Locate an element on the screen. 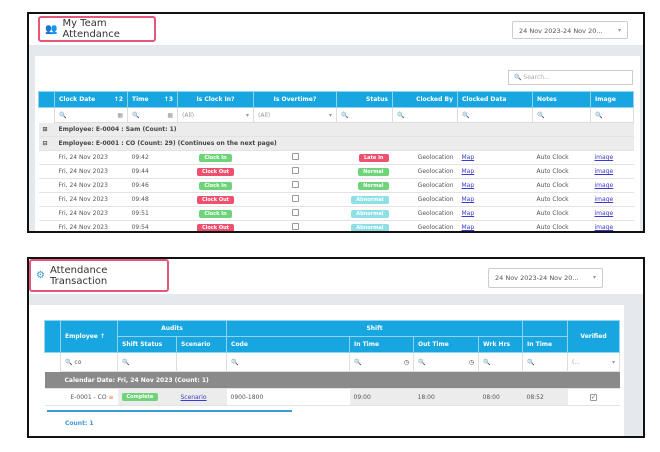 This screenshot has width=660, height=452. column-header-clocked-data: Clocked Data is located at coordinates (495, 99).